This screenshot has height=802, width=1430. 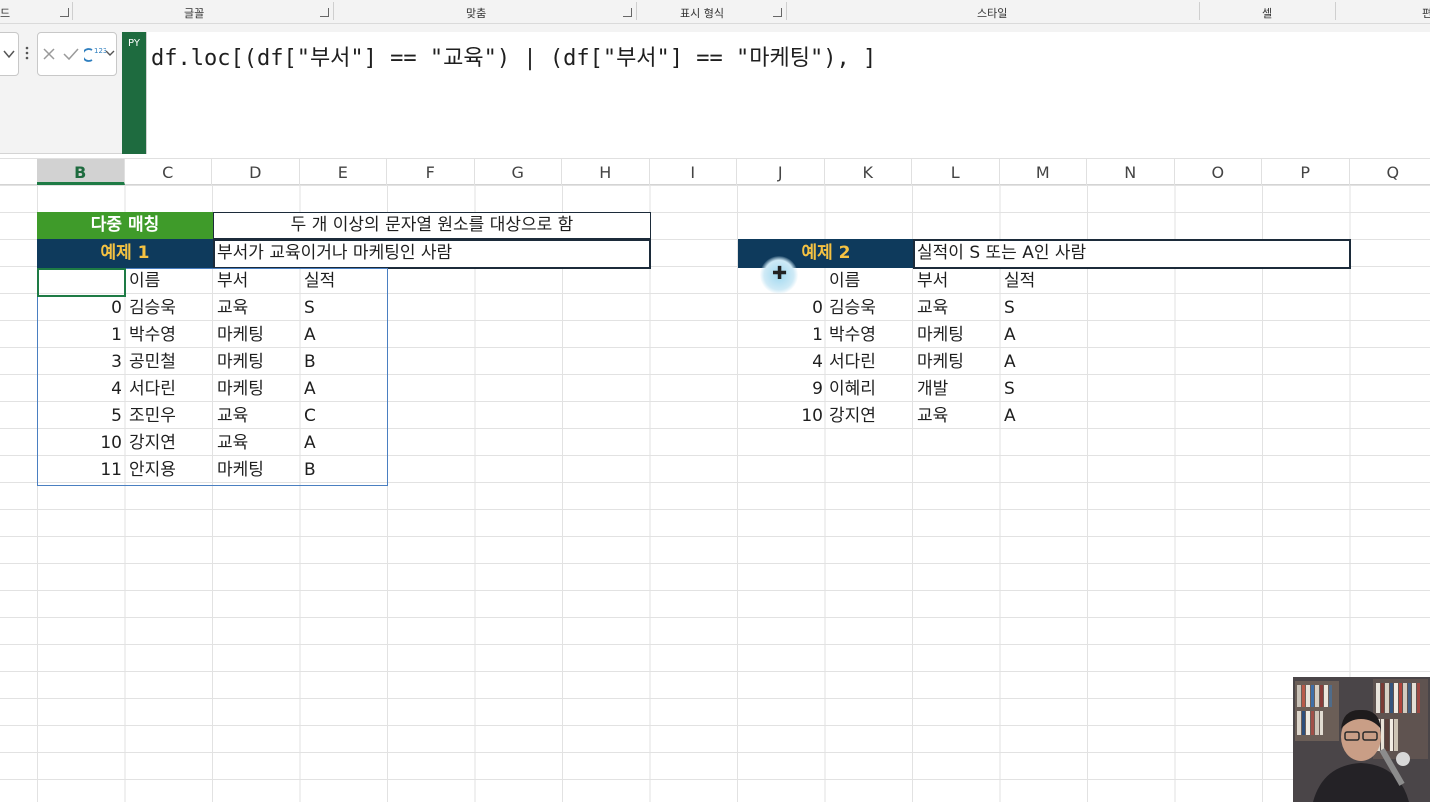 I want to click on column-header-p: P, so click(x=1306, y=172).